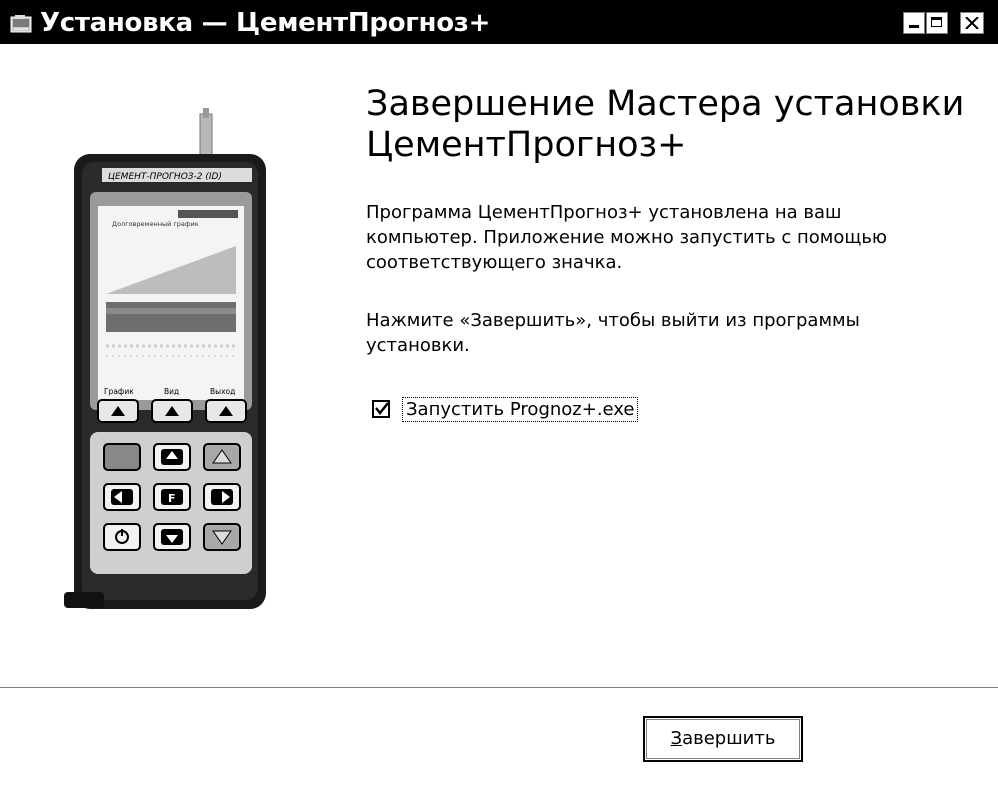 The image size is (998, 785). I want to click on finish-accelerator: З, so click(676, 738).